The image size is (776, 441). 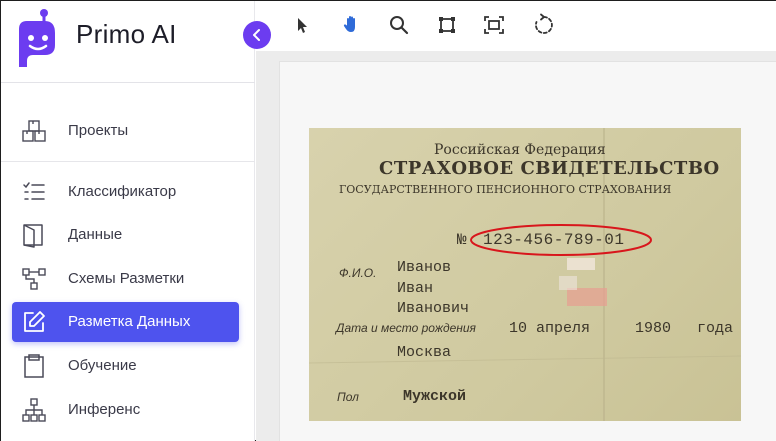 I want to click on doc-birth-date: 10 апреля, so click(x=550, y=328).